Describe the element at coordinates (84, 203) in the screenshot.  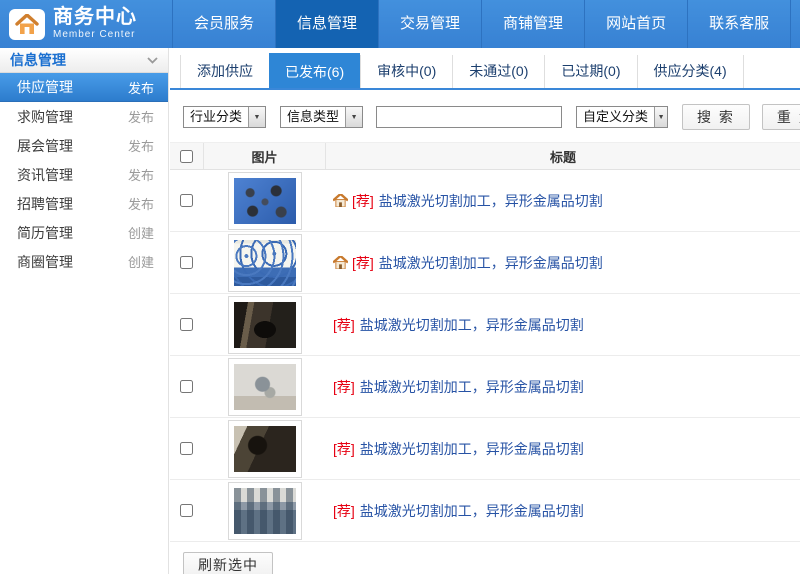
I see `sidebar-item-recruitment-management: 招聘管理 发布` at that location.